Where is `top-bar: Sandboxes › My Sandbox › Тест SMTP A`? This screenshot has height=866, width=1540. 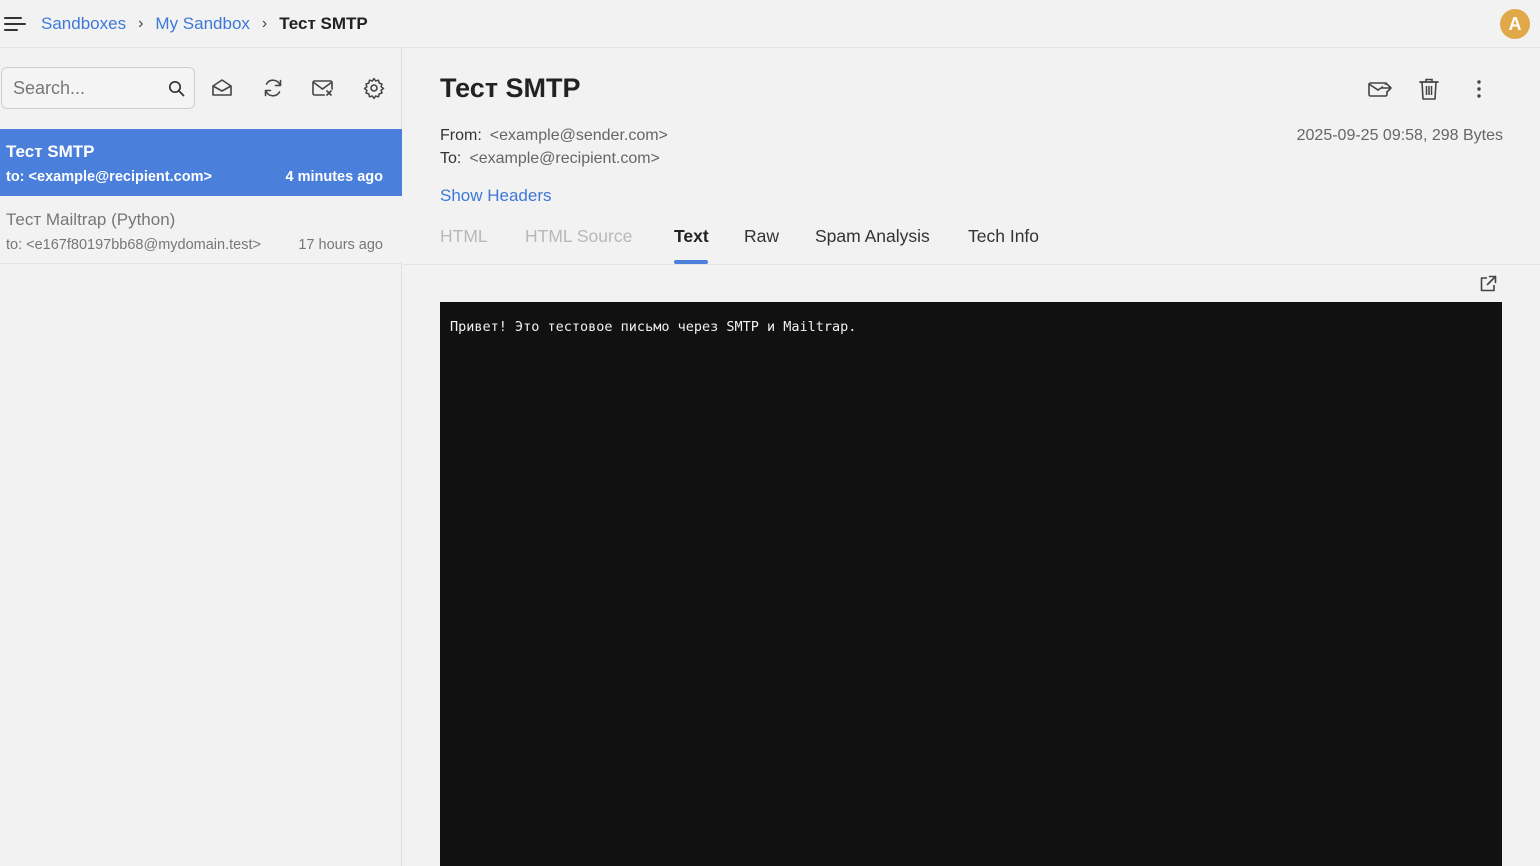
top-bar: Sandboxes › My Sandbox › Тест SMTP A is located at coordinates (770, 24).